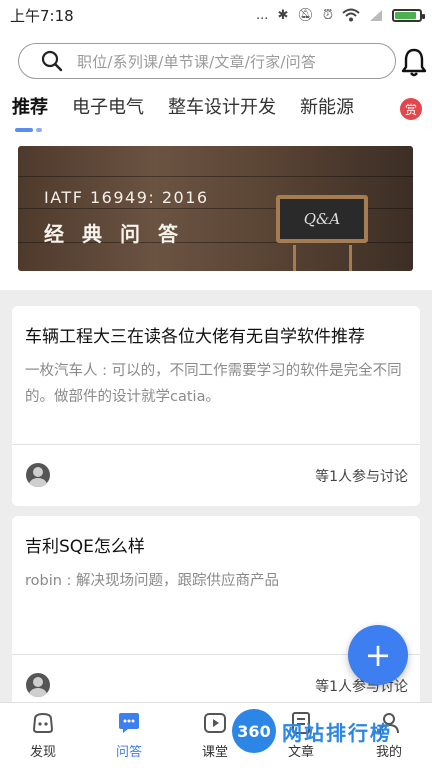 Image resolution: width=432 pixels, height=768 pixels. What do you see at coordinates (301, 723) in the screenshot?
I see `article-icon` at bounding box center [301, 723].